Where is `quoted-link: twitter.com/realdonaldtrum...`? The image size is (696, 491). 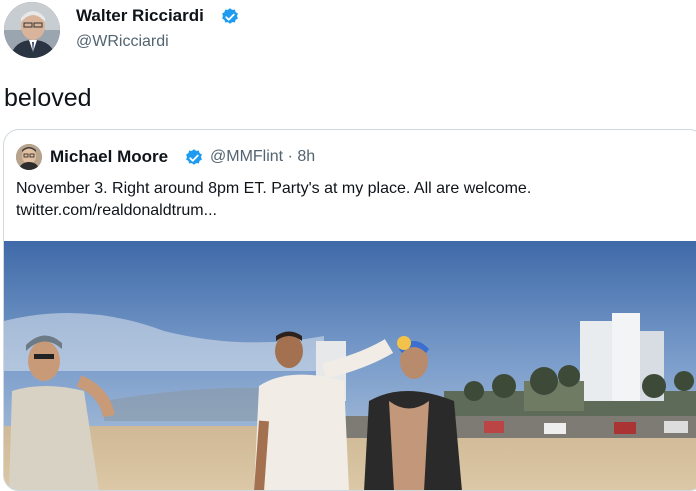
quoted-link: twitter.com/realdonaldtrum... is located at coordinates (273, 211).